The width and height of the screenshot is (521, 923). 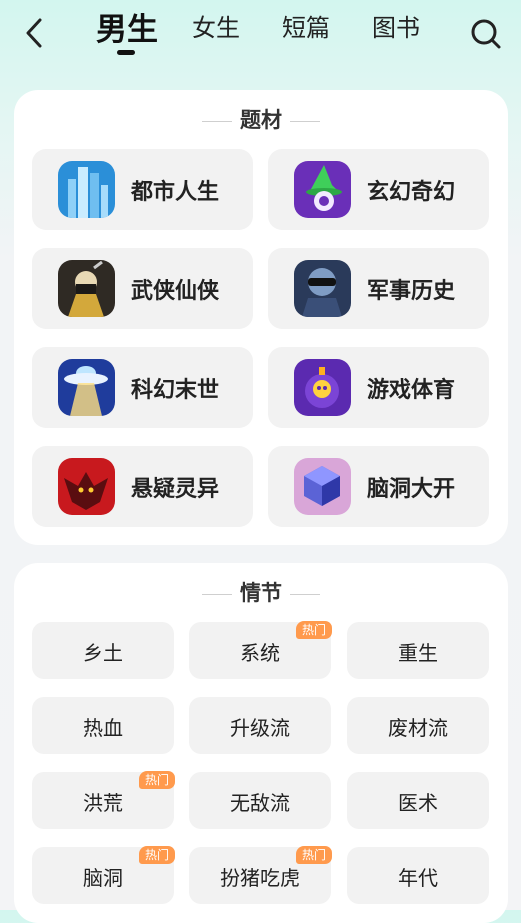 I want to click on tab-books: 图书, so click(x=396, y=25).